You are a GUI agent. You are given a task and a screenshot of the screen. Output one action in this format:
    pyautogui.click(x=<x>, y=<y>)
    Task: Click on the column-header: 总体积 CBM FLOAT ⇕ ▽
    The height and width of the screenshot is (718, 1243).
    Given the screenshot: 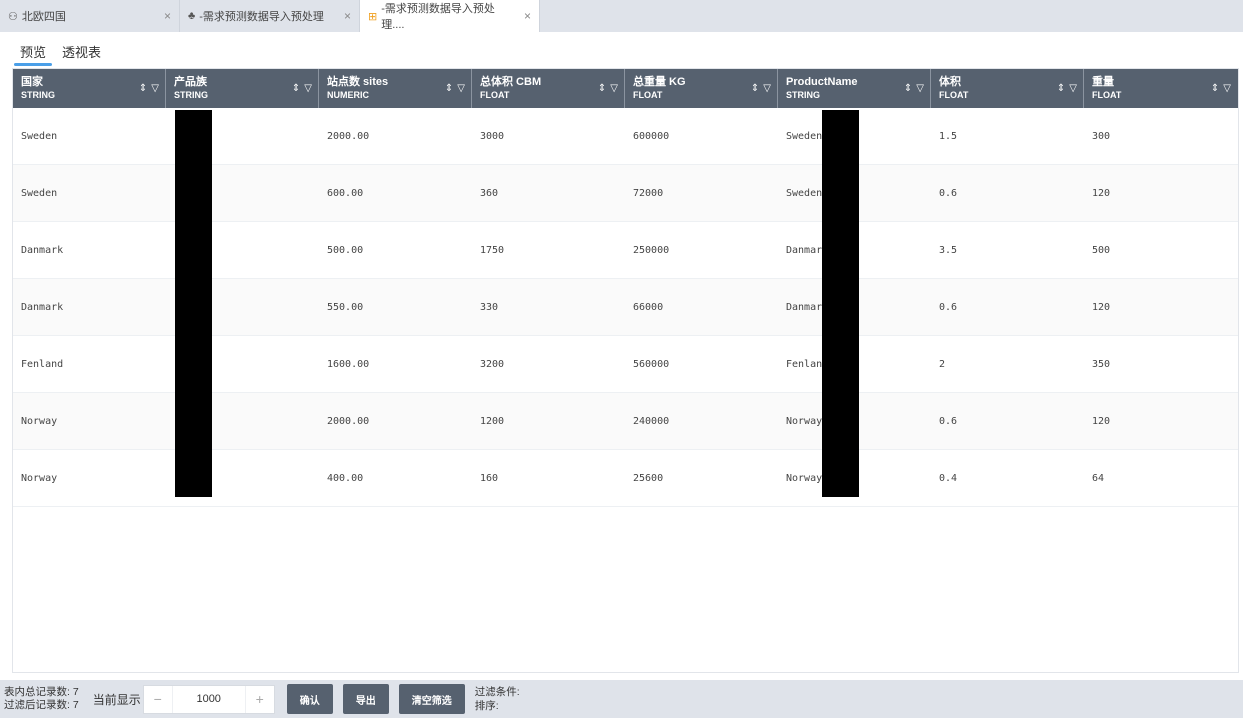 What is the action you would take?
    pyautogui.click(x=548, y=88)
    